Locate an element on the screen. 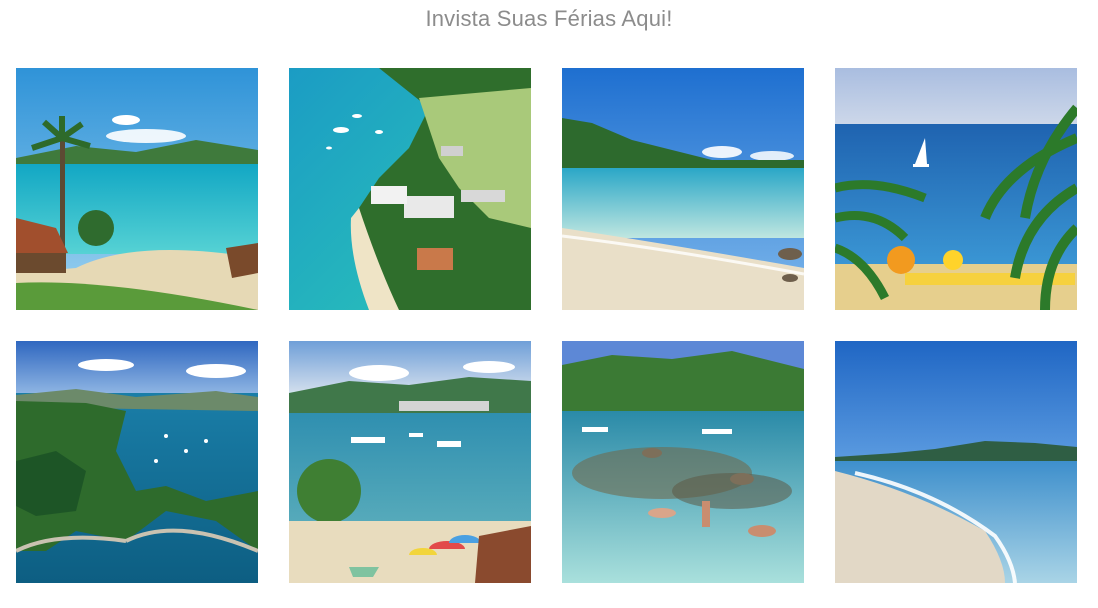 The image size is (1098, 608). aerial-peninsula-image is located at coordinates (410, 189).